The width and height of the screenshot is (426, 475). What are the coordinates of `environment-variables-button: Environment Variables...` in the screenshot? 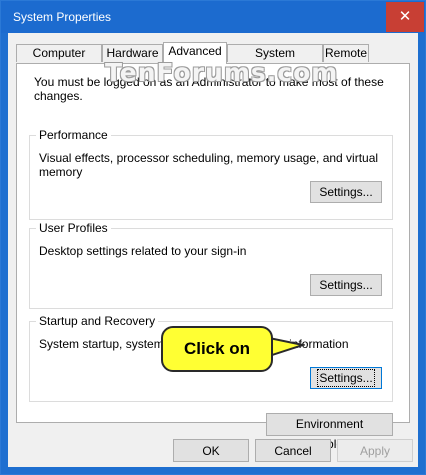 It's located at (329, 432).